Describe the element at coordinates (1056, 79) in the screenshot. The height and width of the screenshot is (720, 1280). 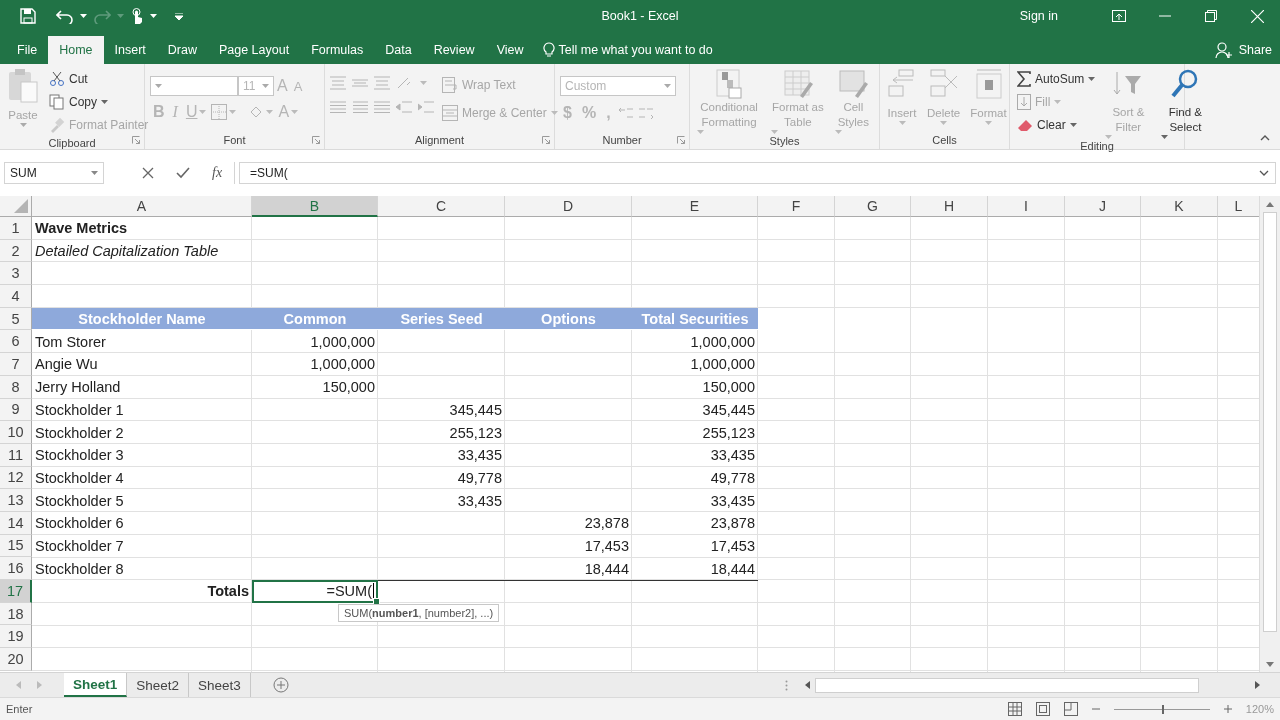
I see `autosum-button: AutoSum` at that location.